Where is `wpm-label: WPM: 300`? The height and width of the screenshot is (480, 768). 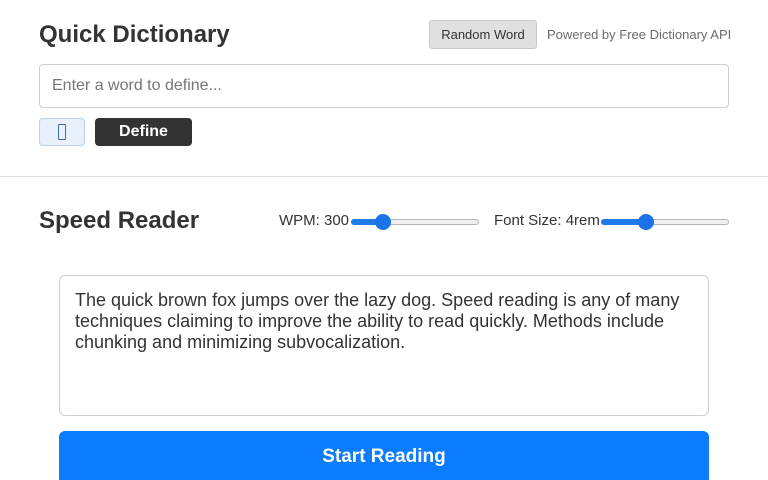 wpm-label: WPM: 300 is located at coordinates (314, 220).